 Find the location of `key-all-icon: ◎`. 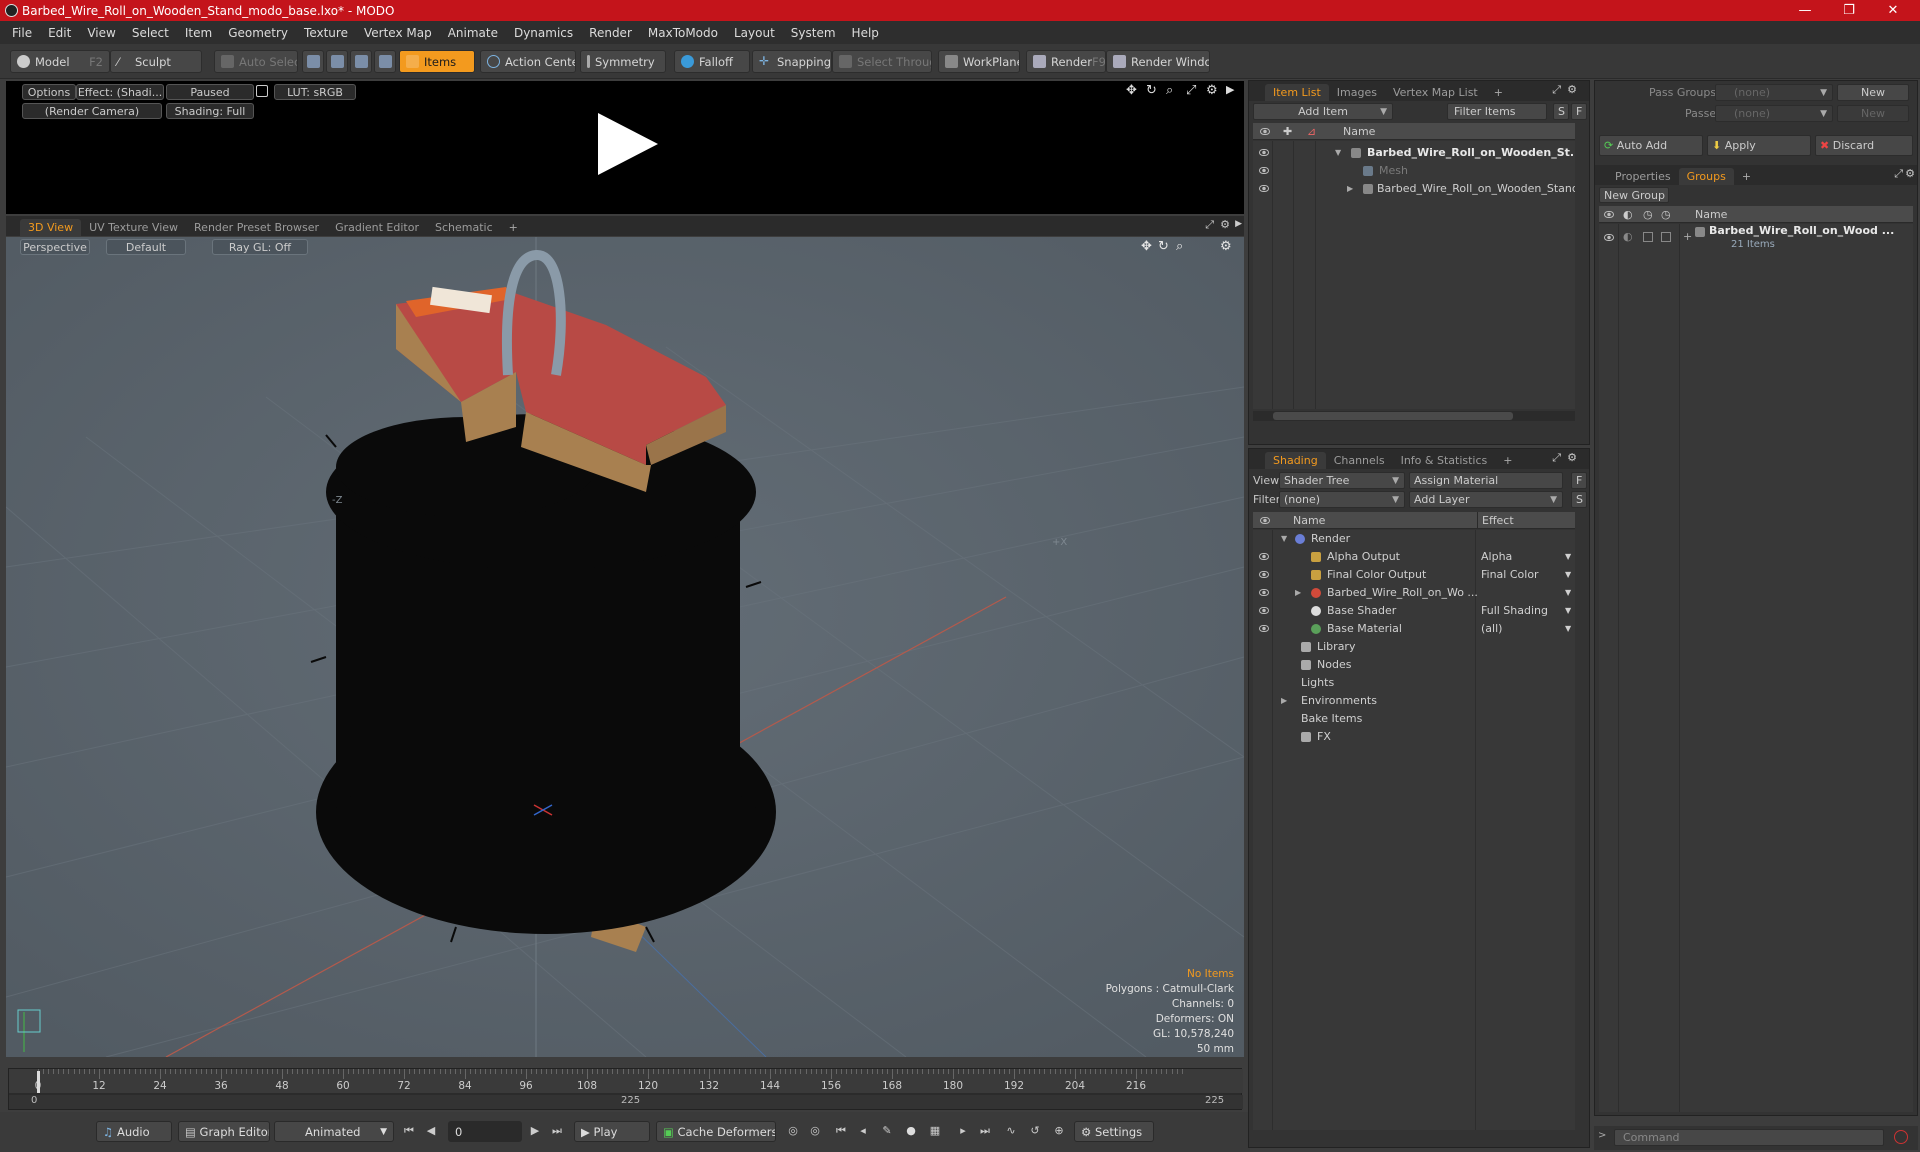

key-all-icon: ◎ is located at coordinates (815, 1131).